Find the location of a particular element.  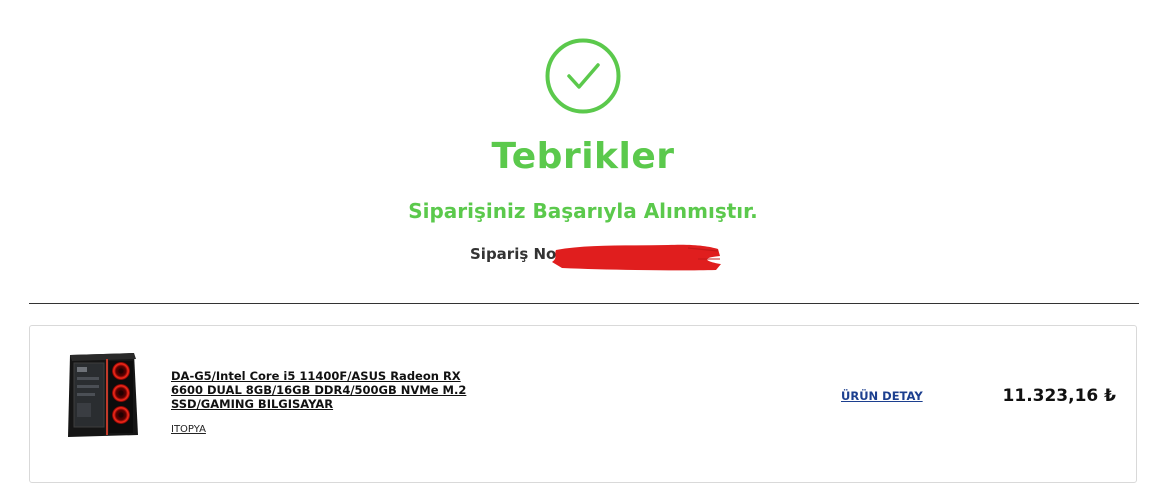

check-circle-icon is located at coordinates (583, 76).